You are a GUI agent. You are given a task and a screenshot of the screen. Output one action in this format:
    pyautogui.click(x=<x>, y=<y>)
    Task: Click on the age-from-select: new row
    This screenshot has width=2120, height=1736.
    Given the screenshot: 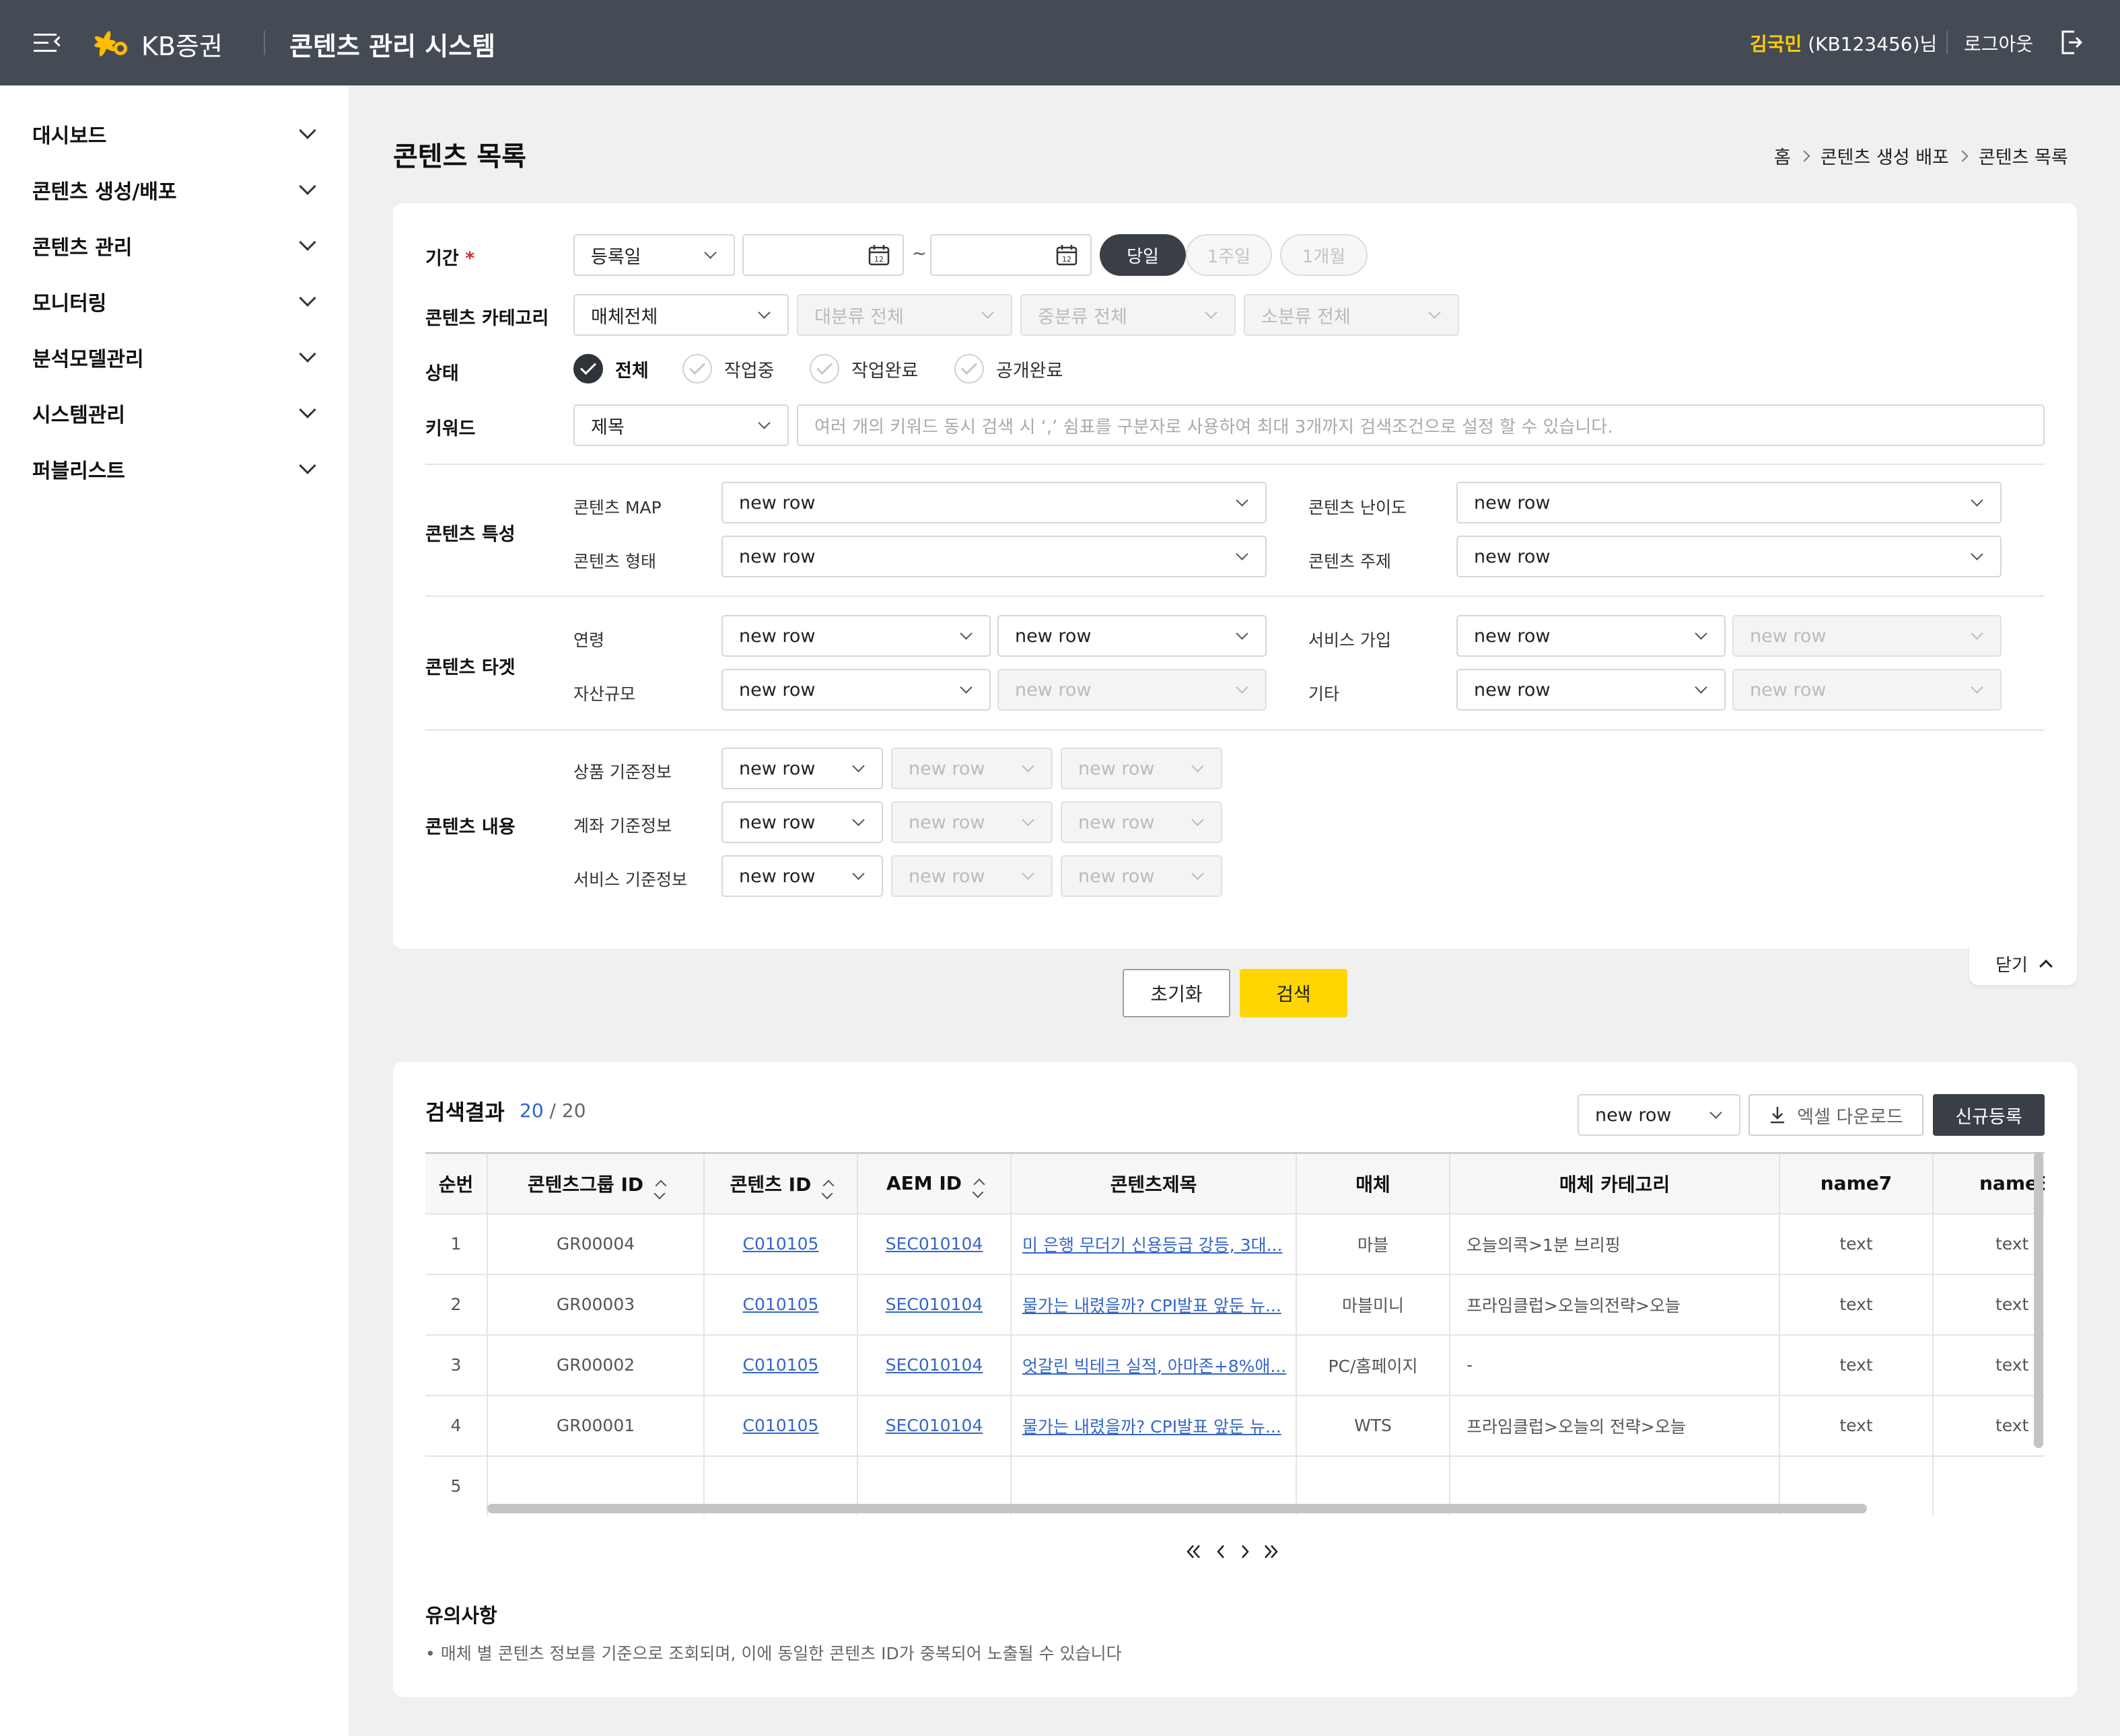 What is the action you would take?
    pyautogui.click(x=856, y=636)
    